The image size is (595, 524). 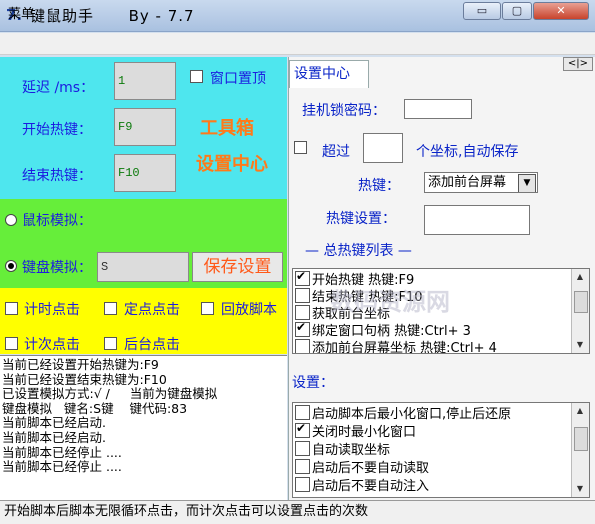 What do you see at coordinates (11, 220) in the screenshot?
I see `mouse-sim-radio` at bounding box center [11, 220].